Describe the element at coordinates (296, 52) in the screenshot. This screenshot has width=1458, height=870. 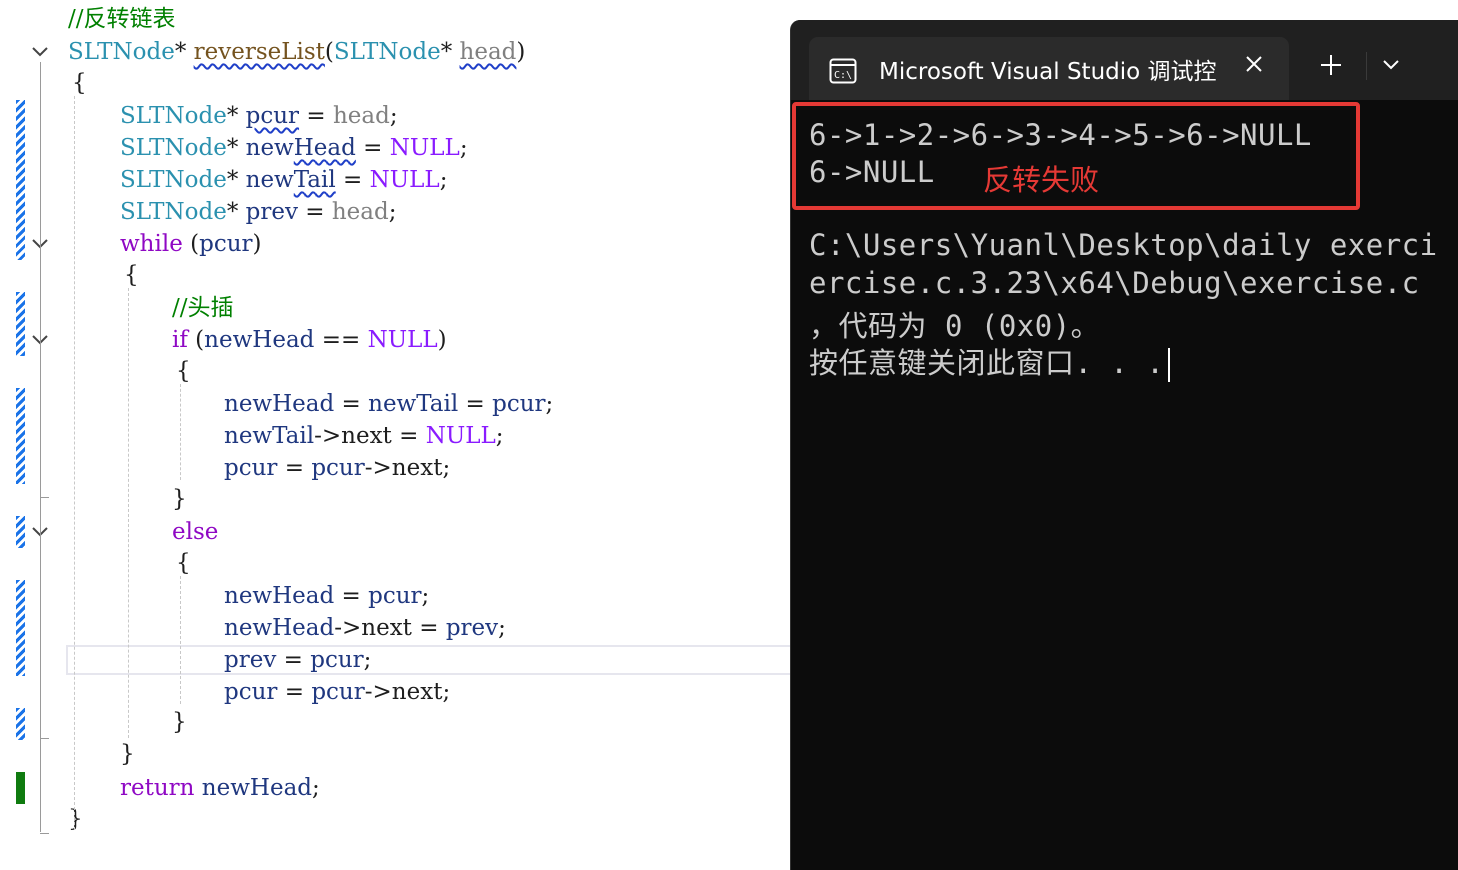
I see `code-line: SLTNode* reverseList(SLTNode* head)` at that location.